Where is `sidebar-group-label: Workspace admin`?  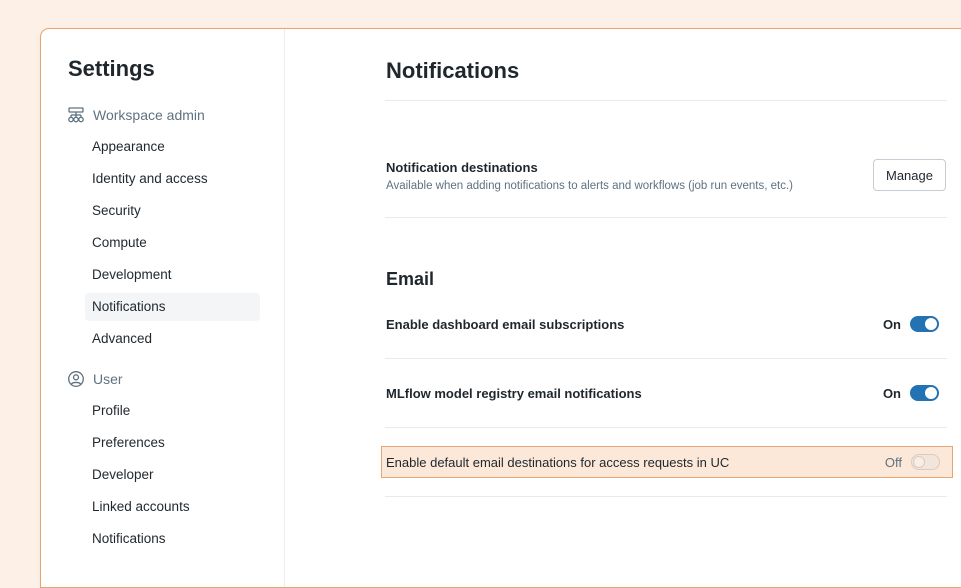 sidebar-group-label: Workspace admin is located at coordinates (149, 115).